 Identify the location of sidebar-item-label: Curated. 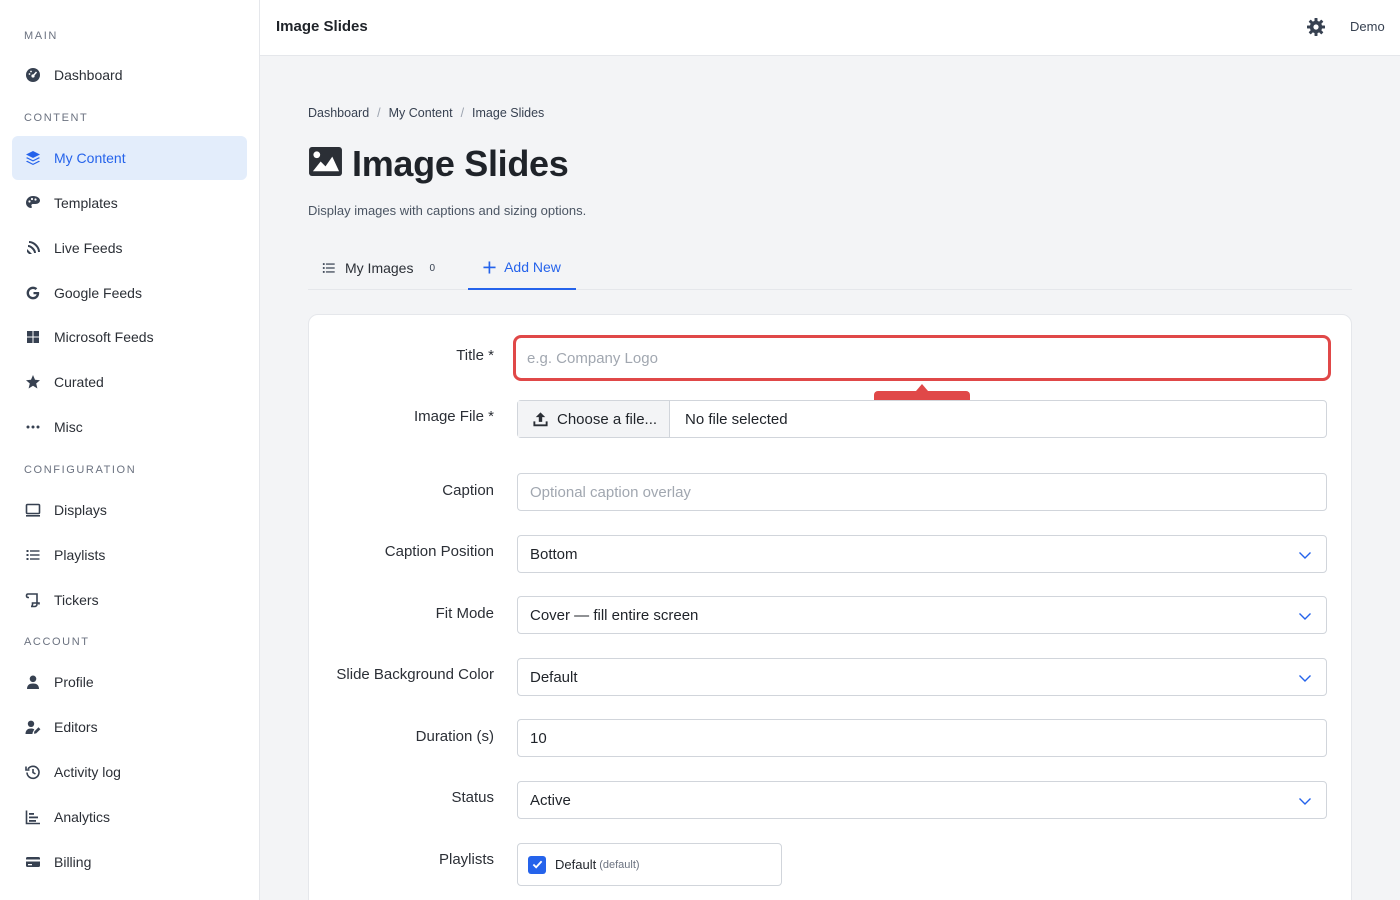
(79, 382).